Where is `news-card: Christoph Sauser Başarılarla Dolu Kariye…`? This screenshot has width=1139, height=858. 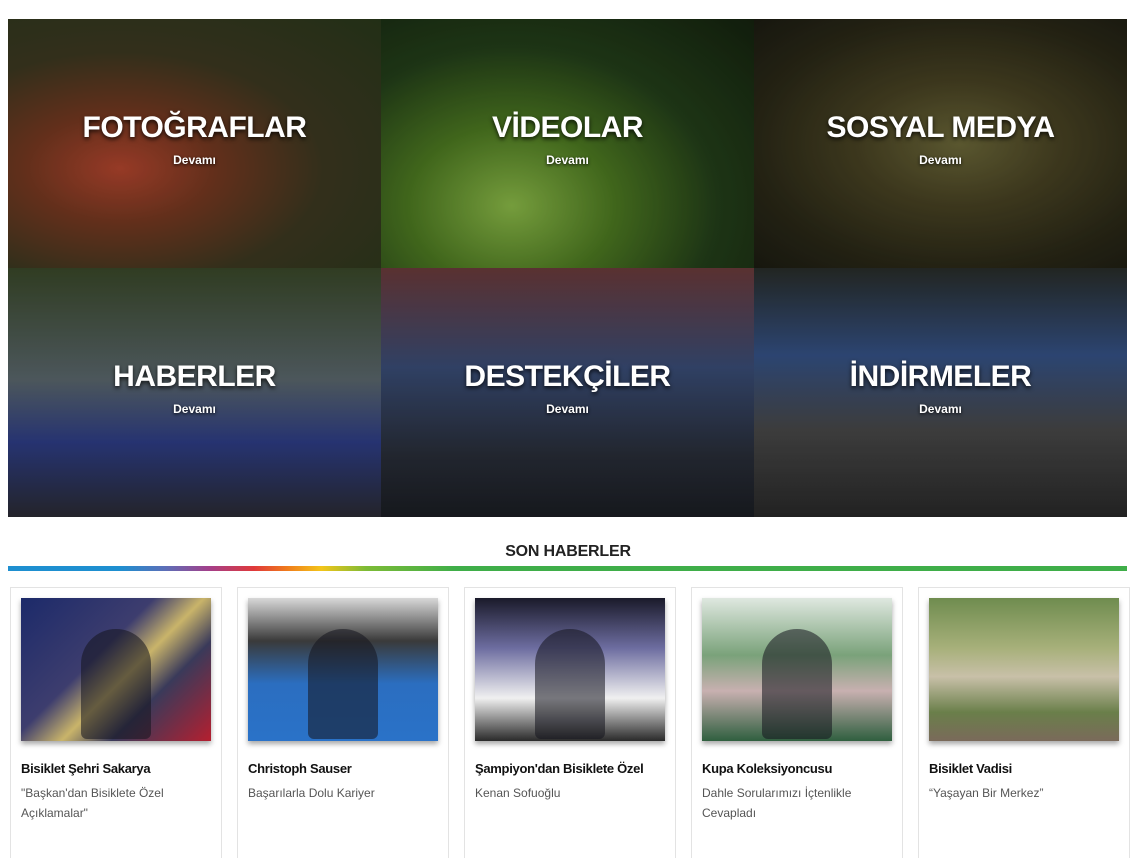 news-card: Christoph Sauser Başarılarla Dolu Kariye… is located at coordinates (343, 722).